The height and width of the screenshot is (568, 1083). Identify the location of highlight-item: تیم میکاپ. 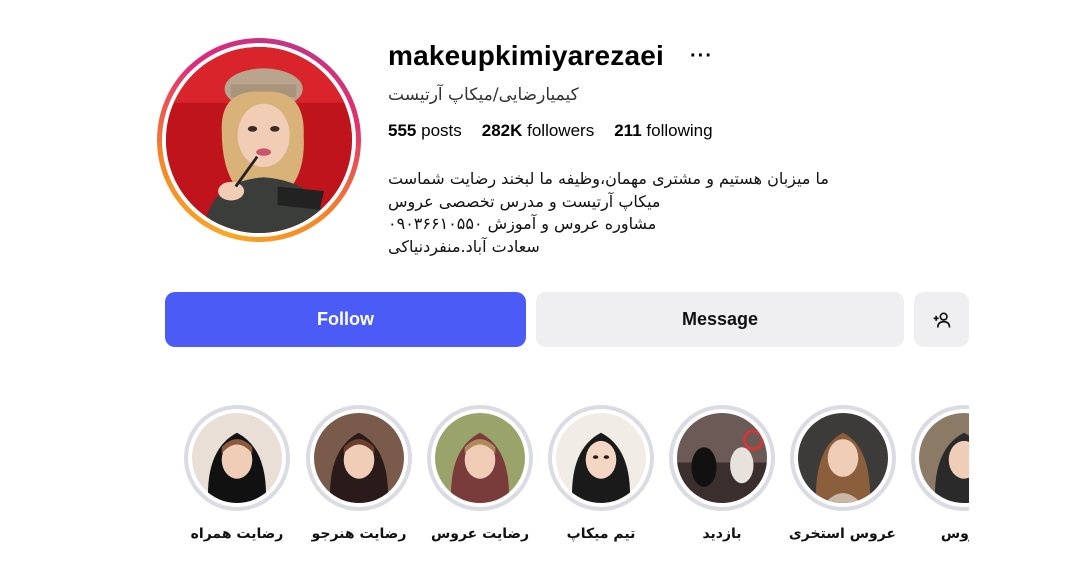
(601, 473).